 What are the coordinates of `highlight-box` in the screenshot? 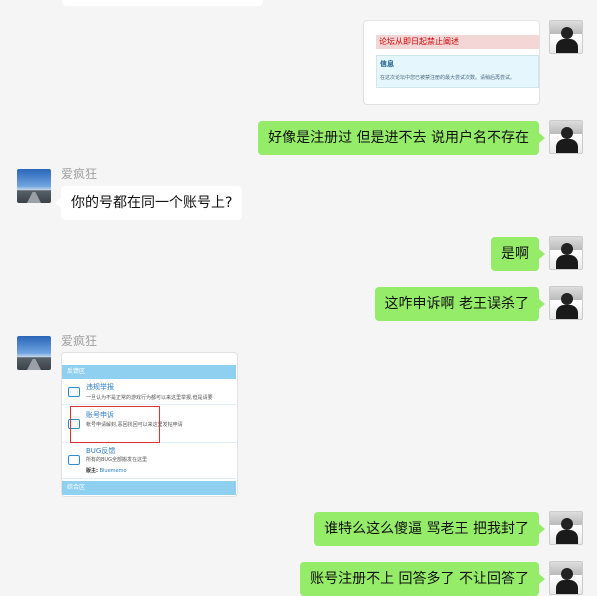 It's located at (115, 424).